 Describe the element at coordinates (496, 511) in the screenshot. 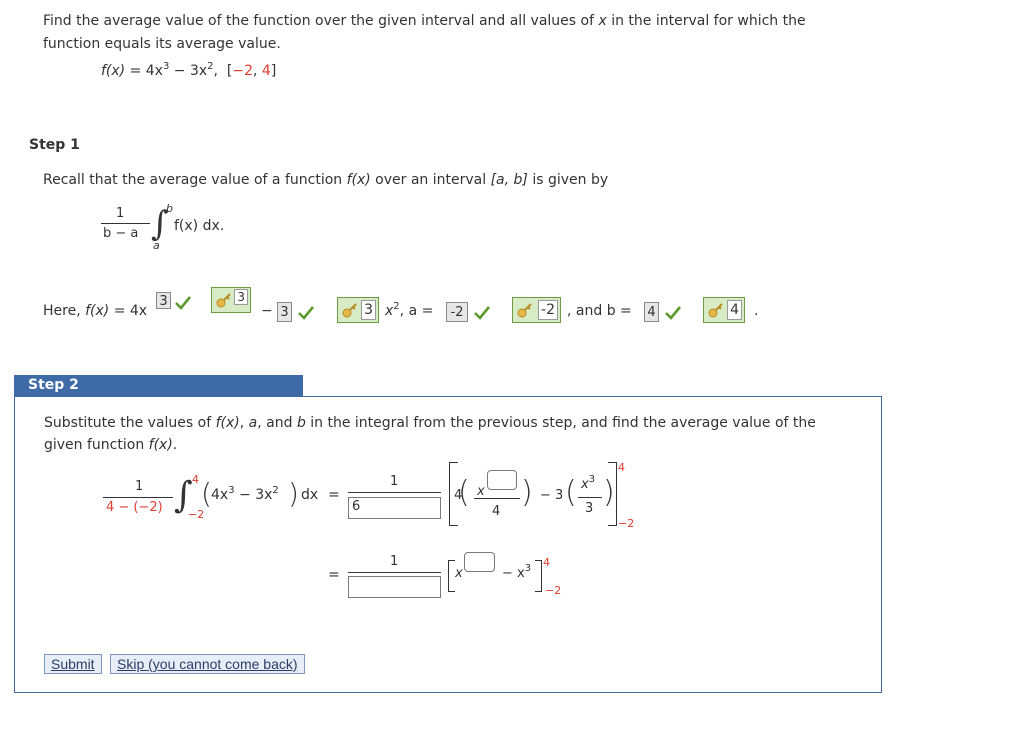

I see `rhs1-den-4: 4` at that location.